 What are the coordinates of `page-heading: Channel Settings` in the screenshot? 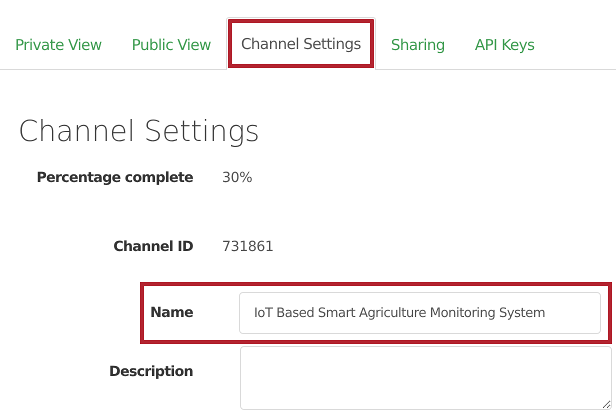 It's located at (139, 131).